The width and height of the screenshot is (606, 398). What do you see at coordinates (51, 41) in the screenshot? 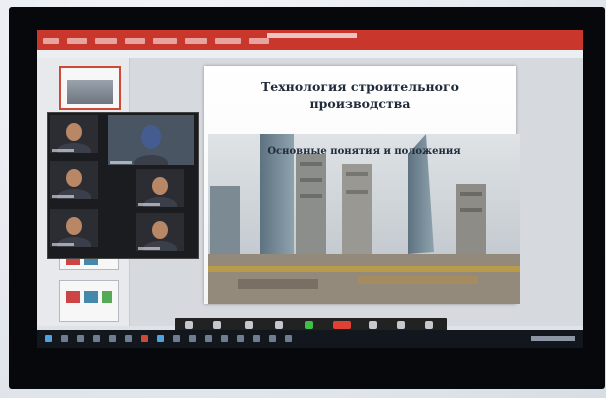
I see `ribbon-tab-file` at bounding box center [51, 41].